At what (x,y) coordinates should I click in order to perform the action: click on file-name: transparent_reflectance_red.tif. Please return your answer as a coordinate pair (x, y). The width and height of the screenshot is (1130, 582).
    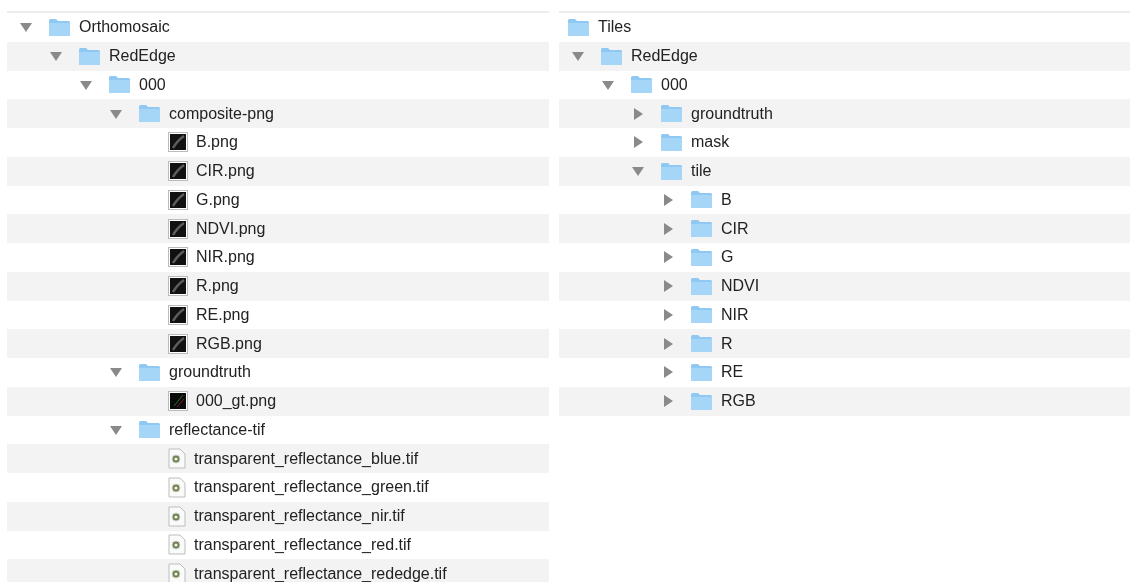
    Looking at the image, I should click on (302, 544).